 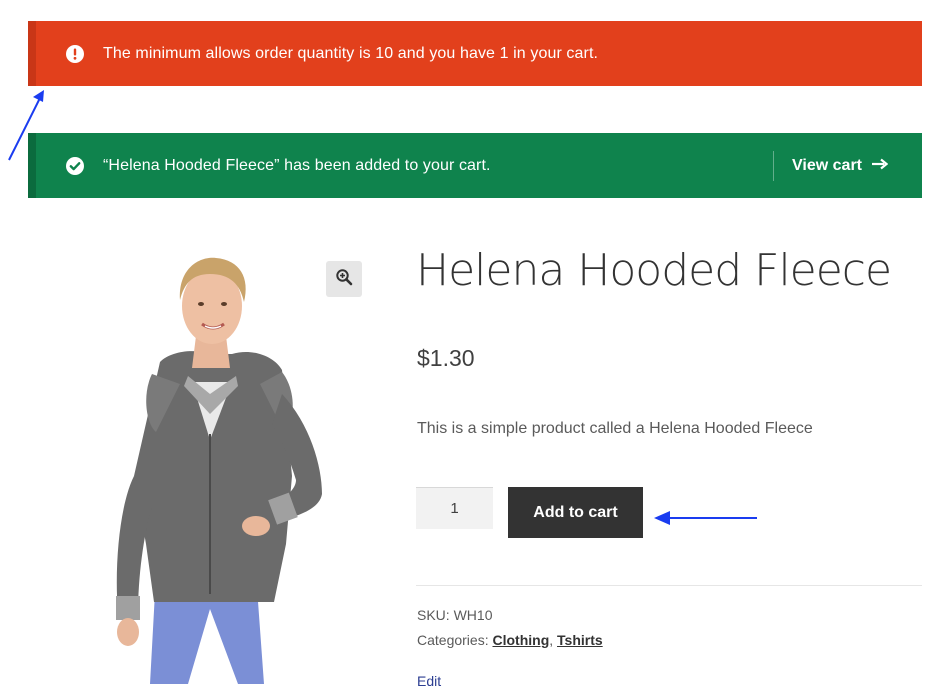 I want to click on zoom-in-icon, so click(x=344, y=279).